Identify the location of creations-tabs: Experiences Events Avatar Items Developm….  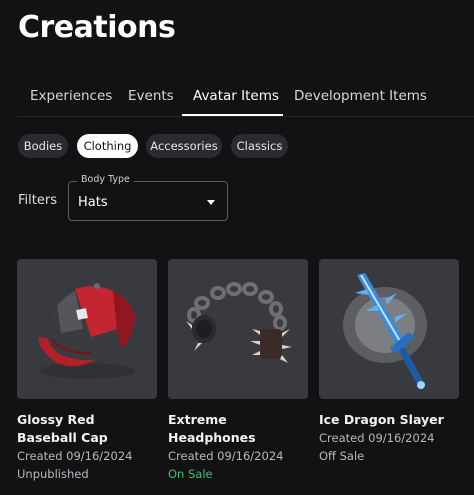
(246, 102).